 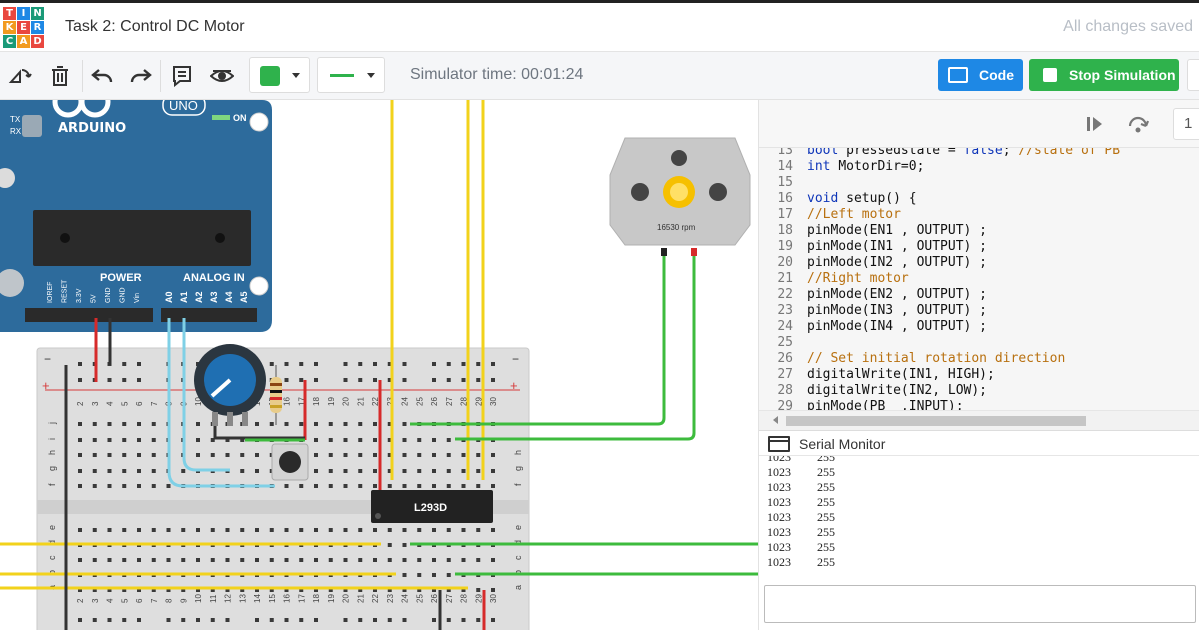 What do you see at coordinates (182, 76) in the screenshot?
I see `notes-icon` at bounding box center [182, 76].